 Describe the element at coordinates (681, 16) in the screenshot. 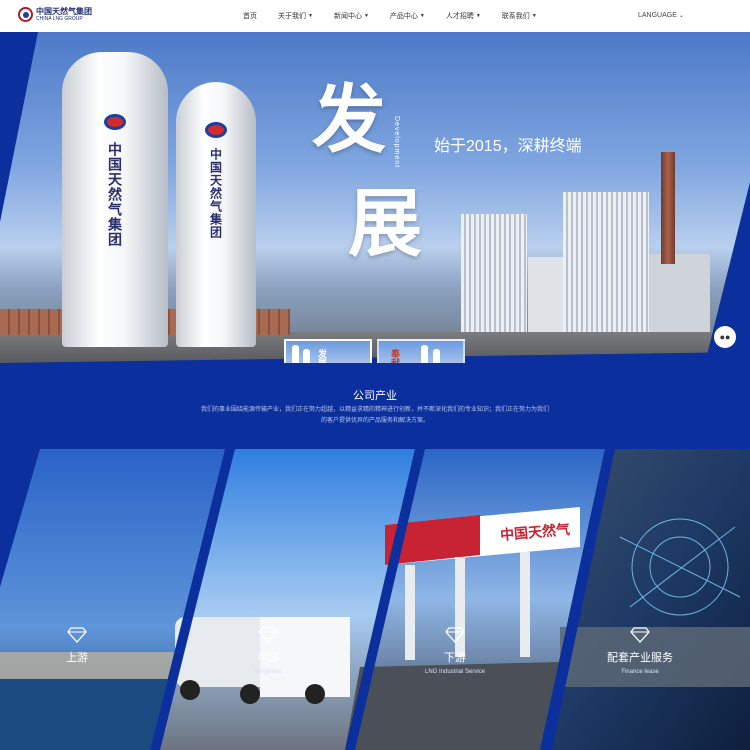

I see `chevron-down-icon: ⌄` at that location.